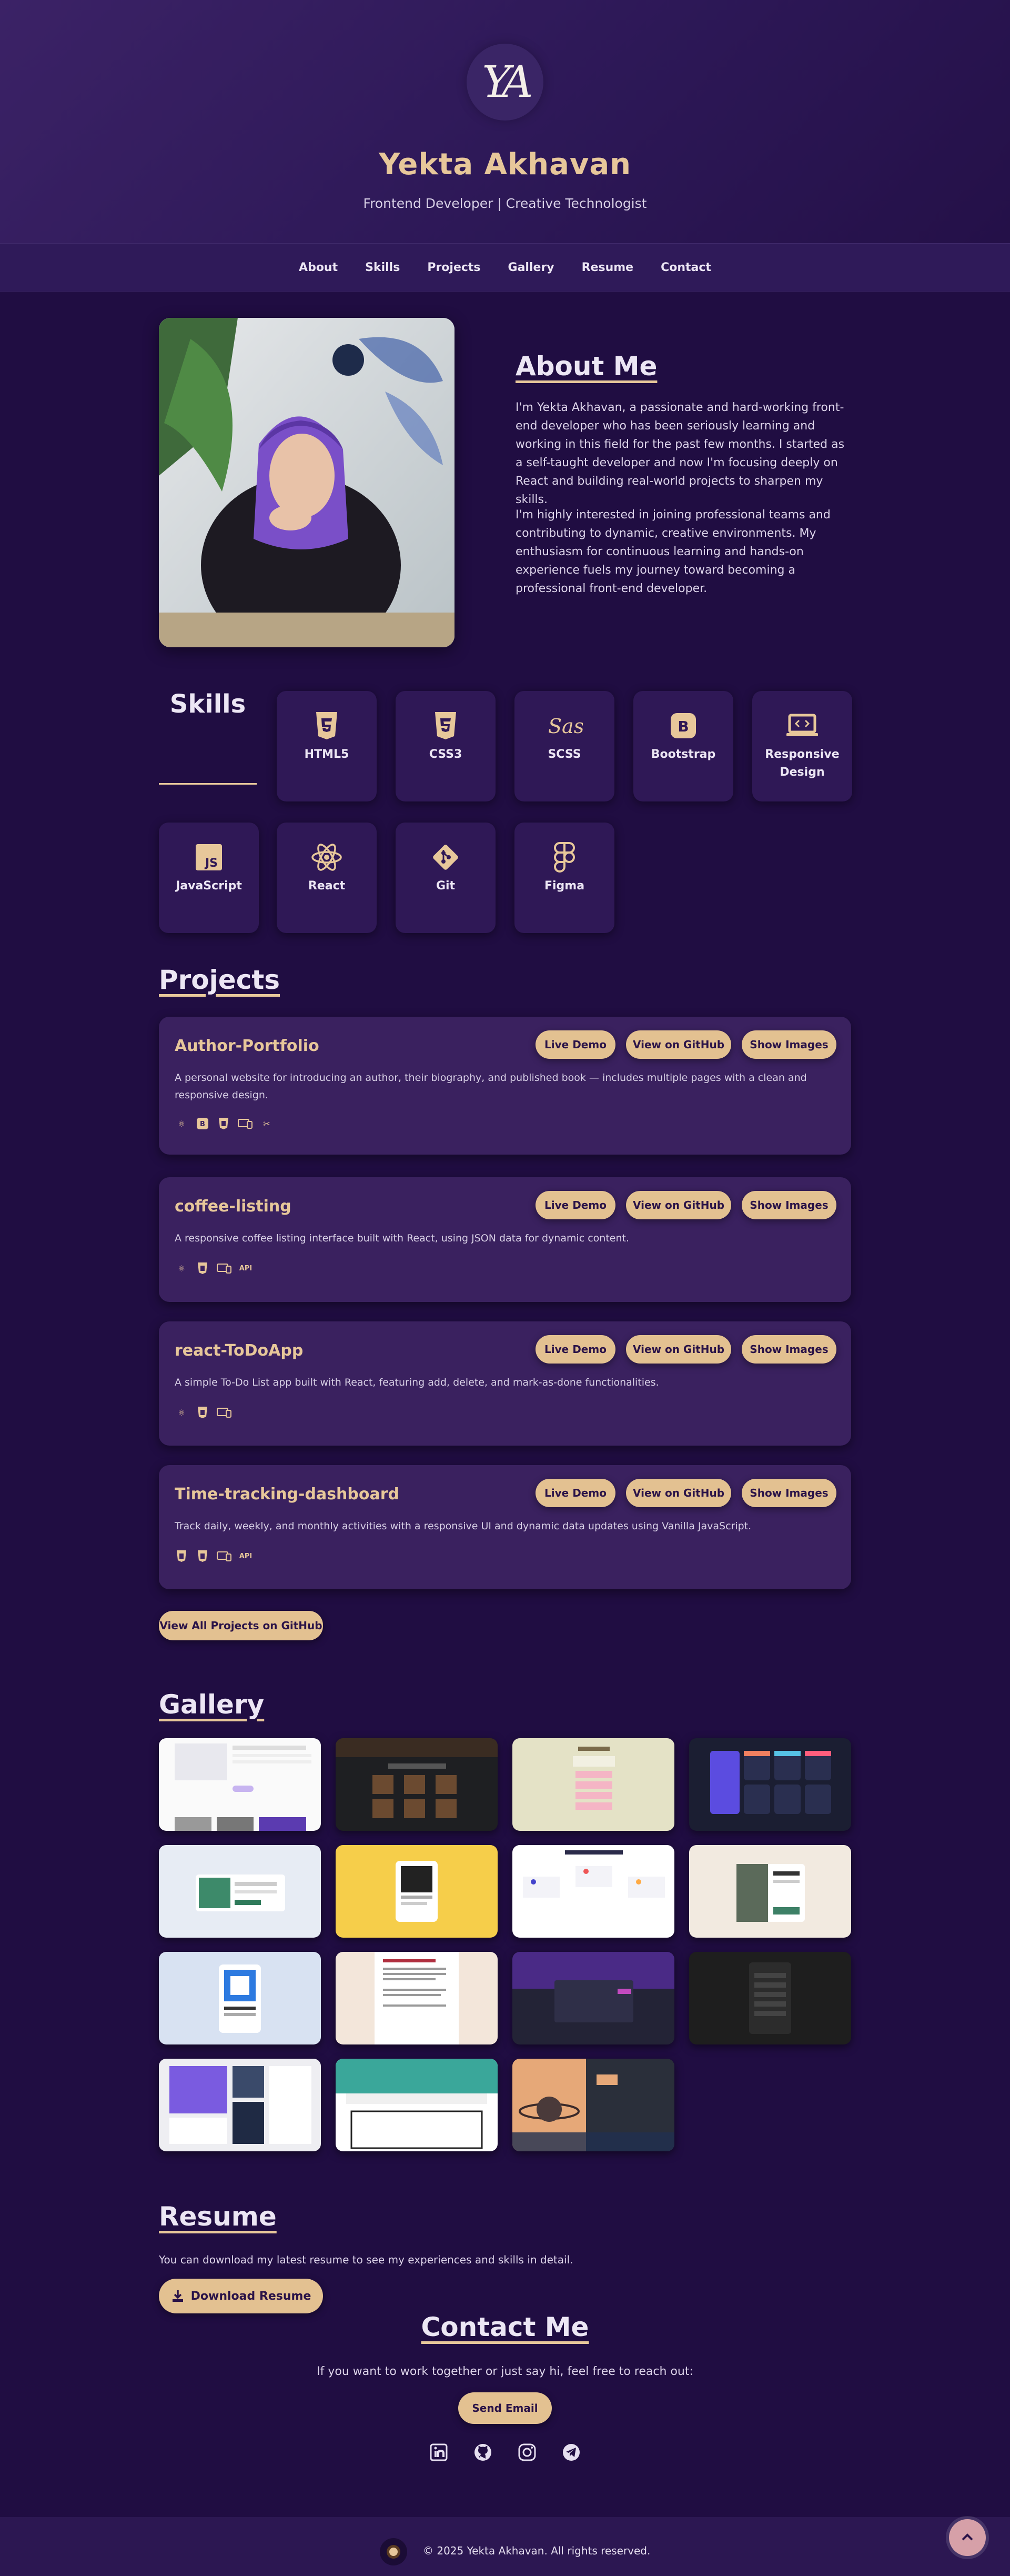  I want to click on javascript-icon: JS, so click(209, 857).